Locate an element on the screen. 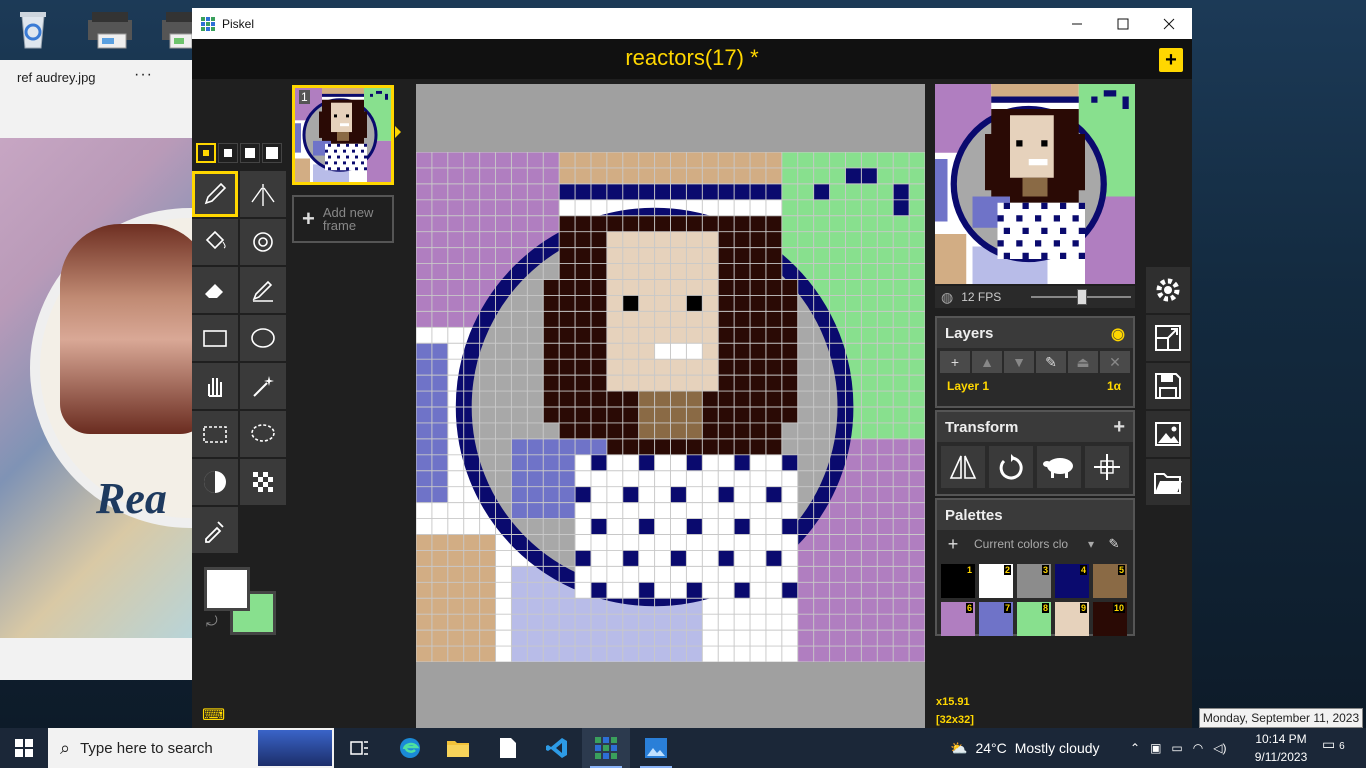 This screenshot has height=768, width=1366. merge-layer-button: ⏏ is located at coordinates (1083, 362).